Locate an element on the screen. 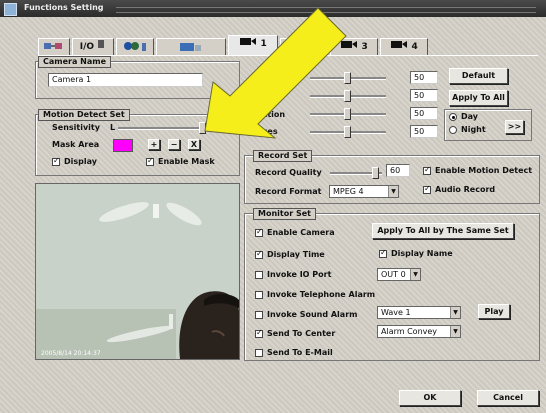 This screenshot has height=413, width=546. record-format-label: Record Format is located at coordinates (288, 191).